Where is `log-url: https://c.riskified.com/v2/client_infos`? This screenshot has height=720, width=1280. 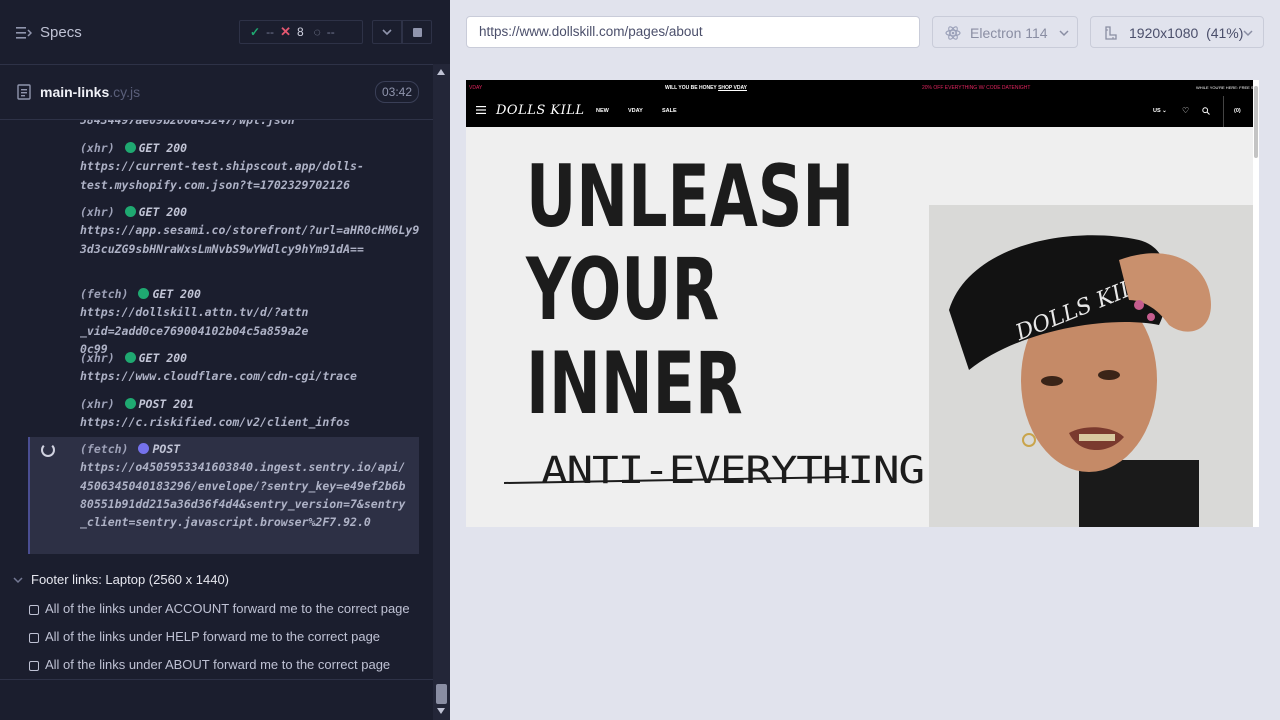
log-url: https://c.riskified.com/v2/client_infos is located at coordinates (215, 422).